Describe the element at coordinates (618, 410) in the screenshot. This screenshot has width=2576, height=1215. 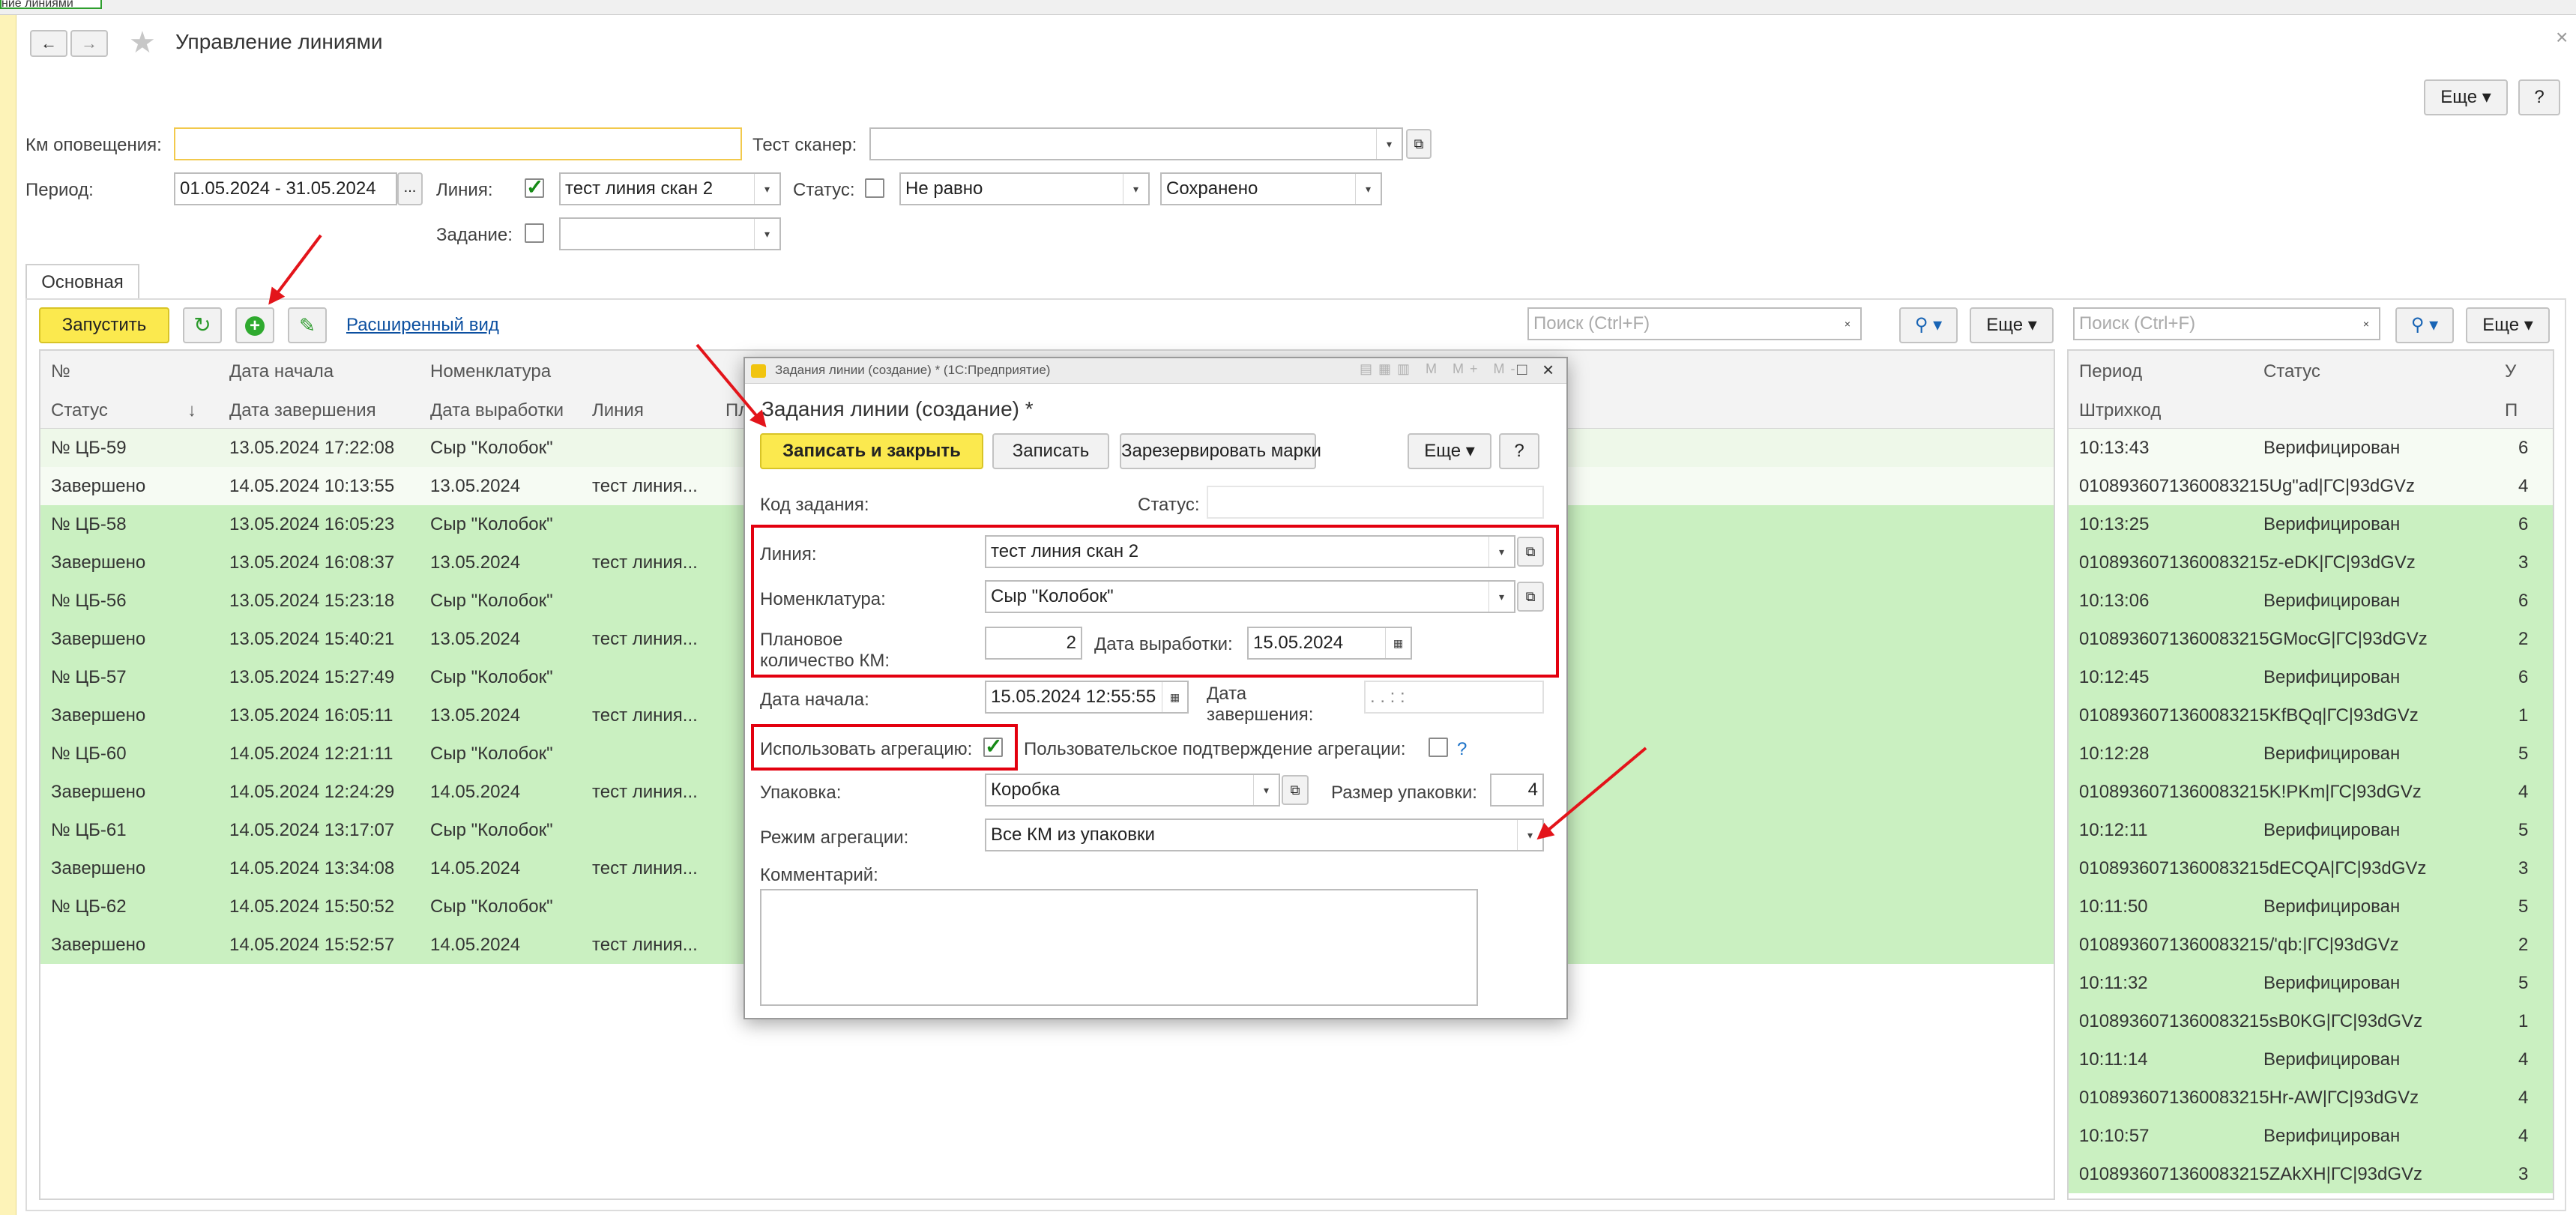
I see `col-line: Линия` at that location.